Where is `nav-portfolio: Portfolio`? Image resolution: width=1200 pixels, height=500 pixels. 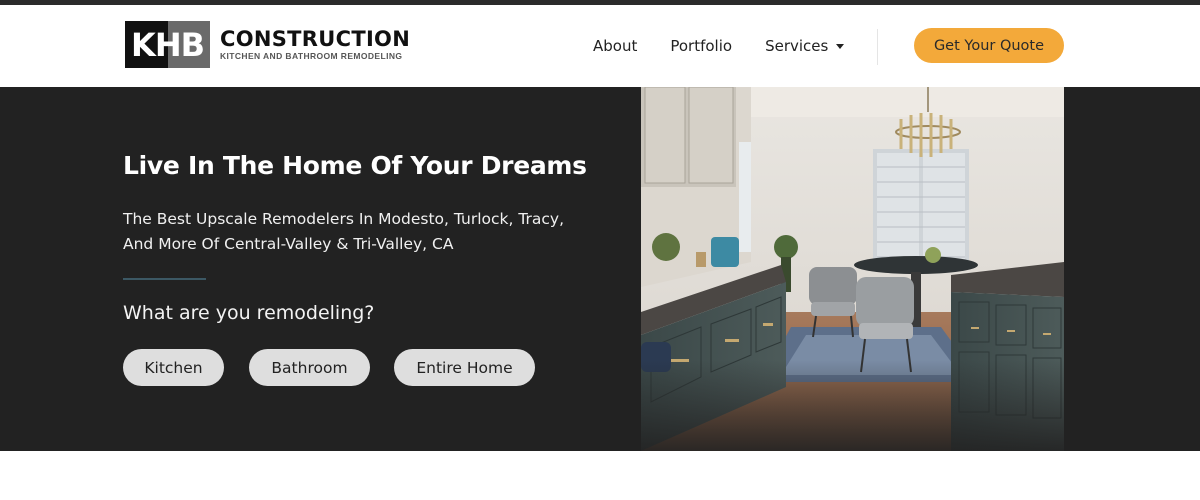
nav-portfolio: Portfolio is located at coordinates (701, 46).